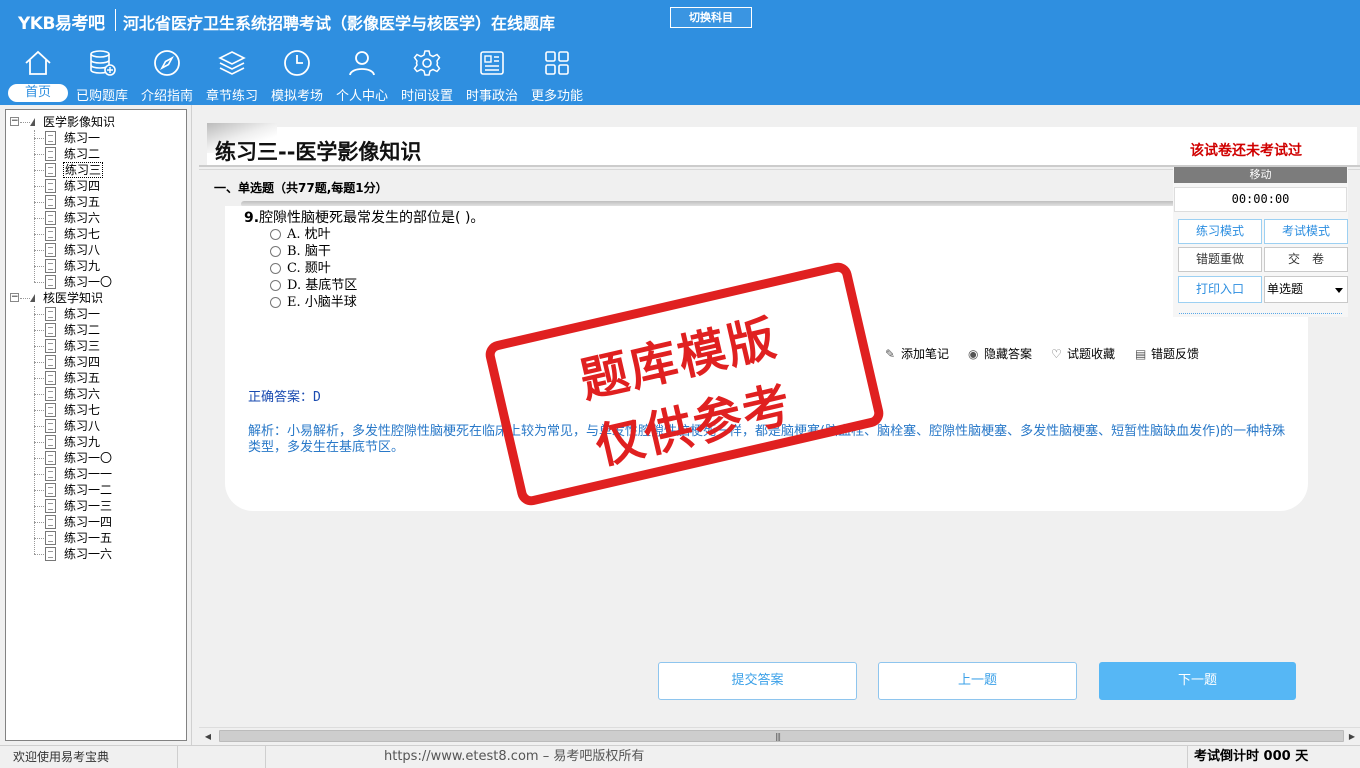 The image size is (1360, 768). Describe the element at coordinates (318, 152) in the screenshot. I see `paper-title: 练习三--医学影像知识` at that location.